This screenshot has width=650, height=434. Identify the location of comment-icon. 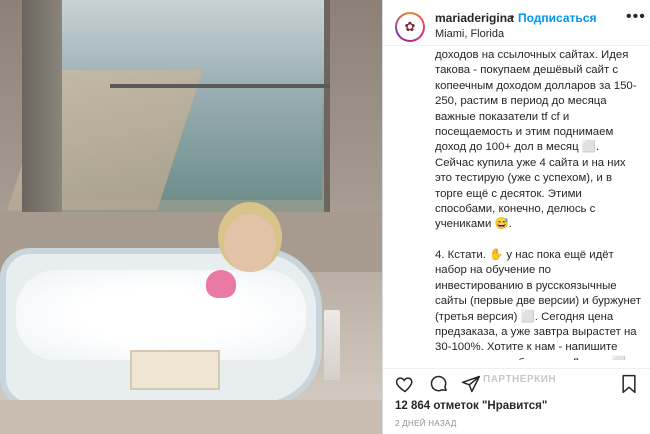
(439, 384).